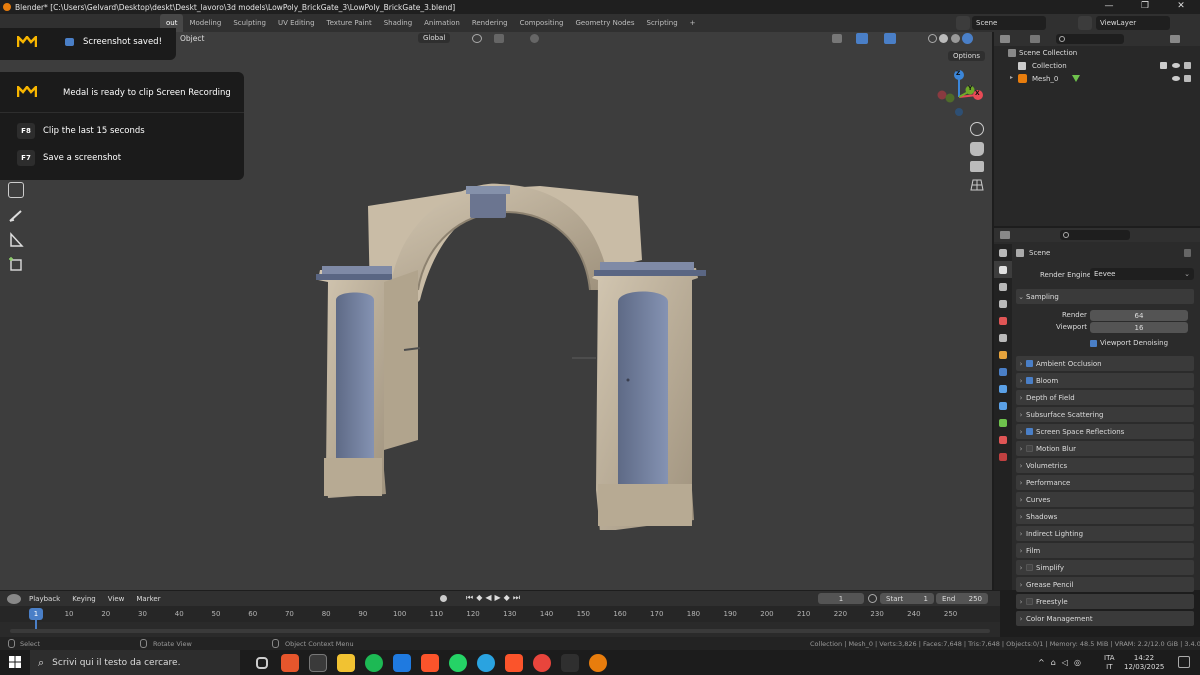 Image resolution: width=1200 pixels, height=675 pixels. What do you see at coordinates (1035, 39) in the screenshot?
I see `display-mode-icon` at bounding box center [1035, 39].